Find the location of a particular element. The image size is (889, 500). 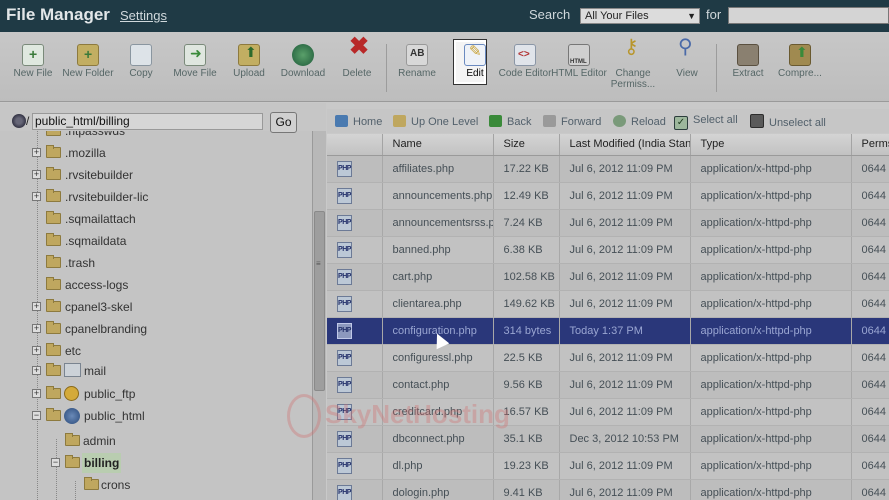

tree-item: .sqmaildata is located at coordinates (150, 241).